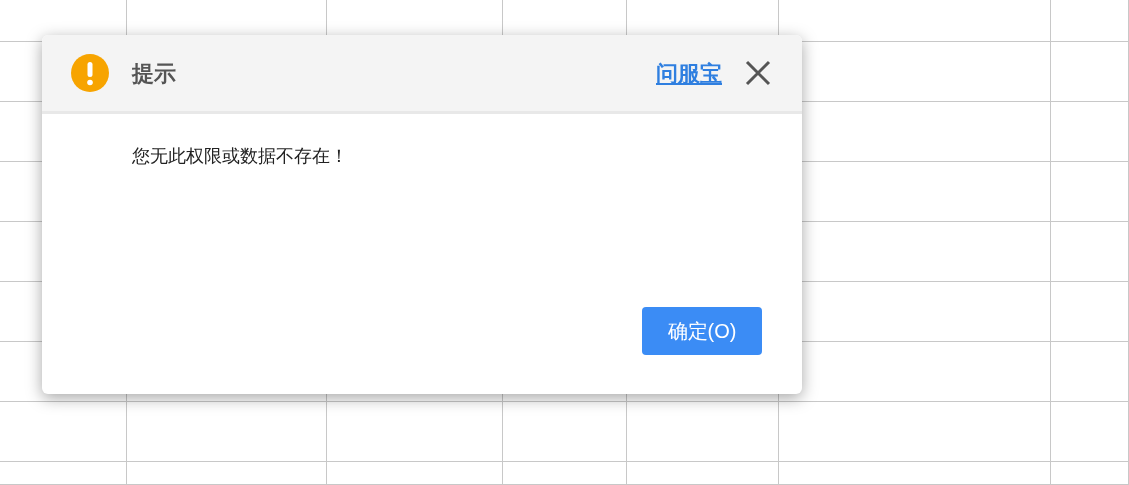 The width and height of the screenshot is (1129, 485). Describe the element at coordinates (702, 331) in the screenshot. I see `ok-button: 确定(O)` at that location.